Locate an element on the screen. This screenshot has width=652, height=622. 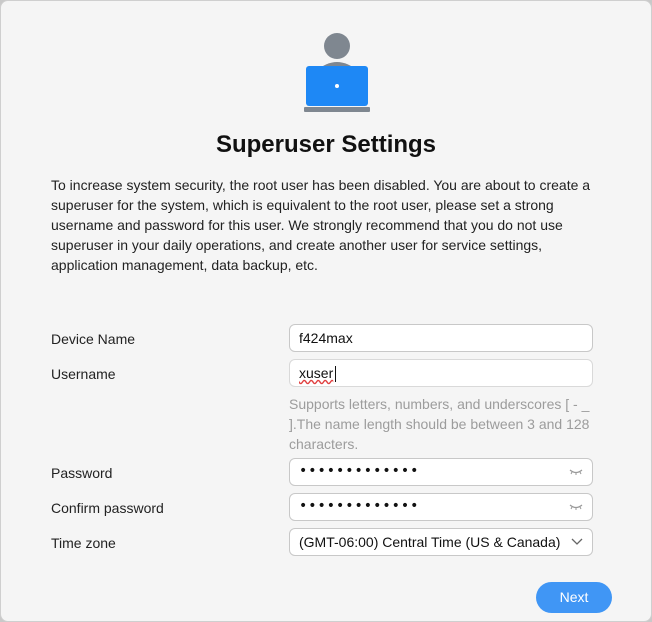
confirm-password-label: Confirm password is located at coordinates (107, 508).